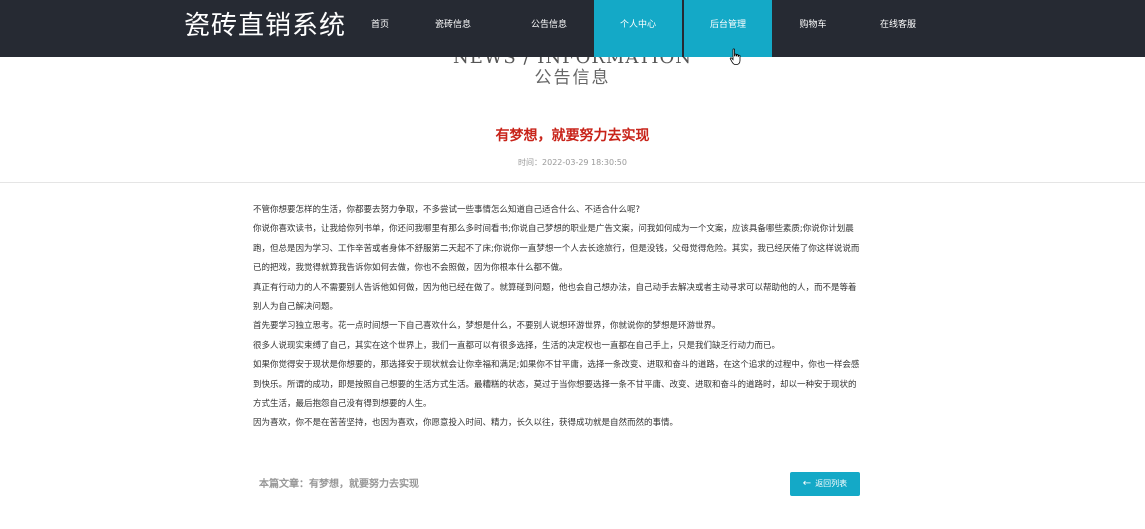 The image size is (1145, 529). Describe the element at coordinates (572, 182) in the screenshot. I see `divider` at that location.